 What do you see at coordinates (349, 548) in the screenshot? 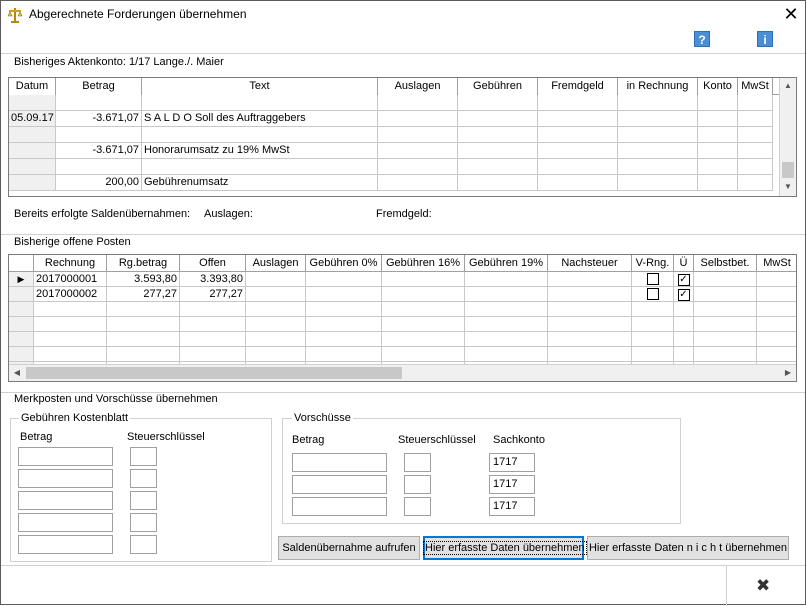
I see `saldo-uebernahme-button: Saldenübernahme aufrufen` at bounding box center [349, 548].